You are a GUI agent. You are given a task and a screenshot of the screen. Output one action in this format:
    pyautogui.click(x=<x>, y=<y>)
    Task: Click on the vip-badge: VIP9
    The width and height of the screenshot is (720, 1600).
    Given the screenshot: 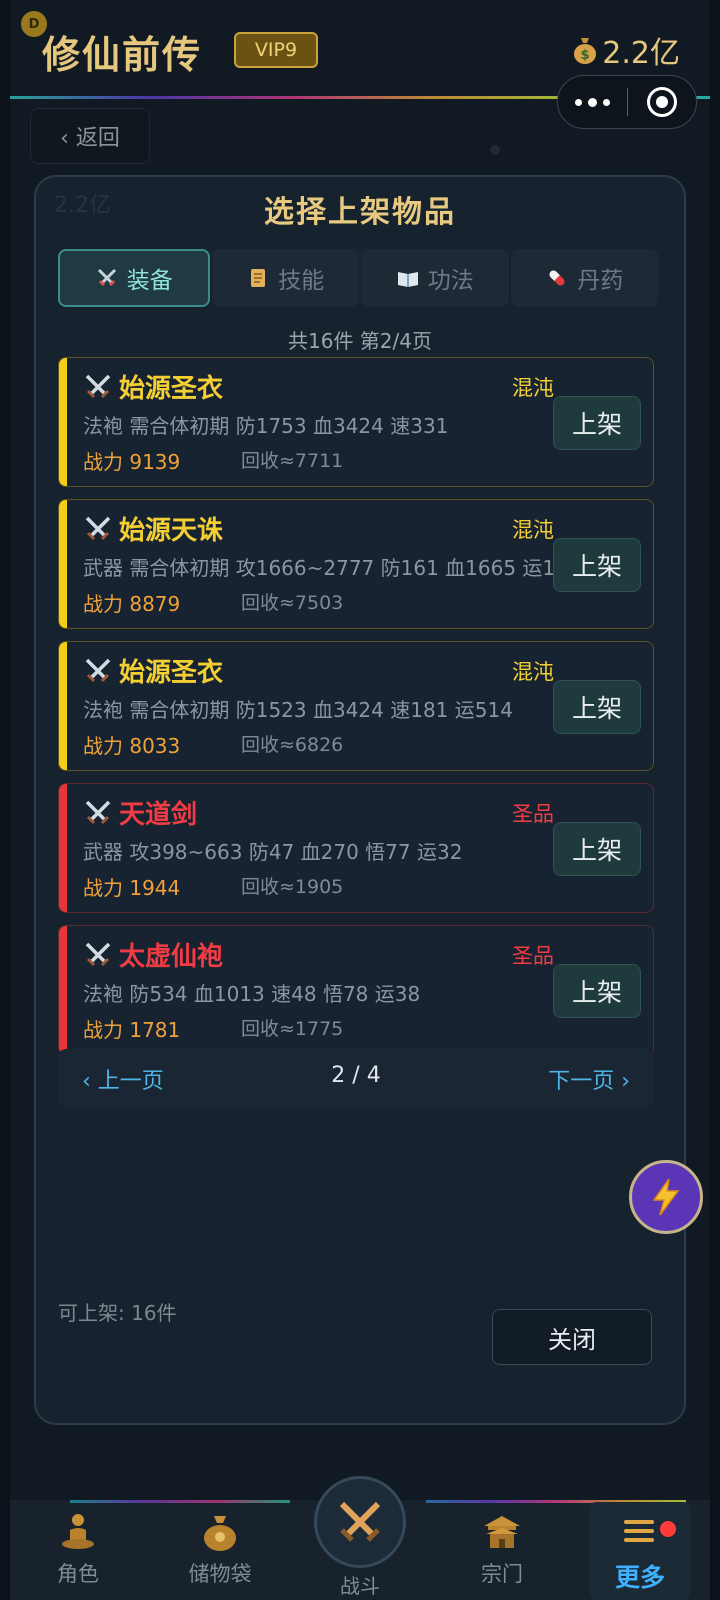 What is the action you would take?
    pyautogui.click(x=276, y=50)
    